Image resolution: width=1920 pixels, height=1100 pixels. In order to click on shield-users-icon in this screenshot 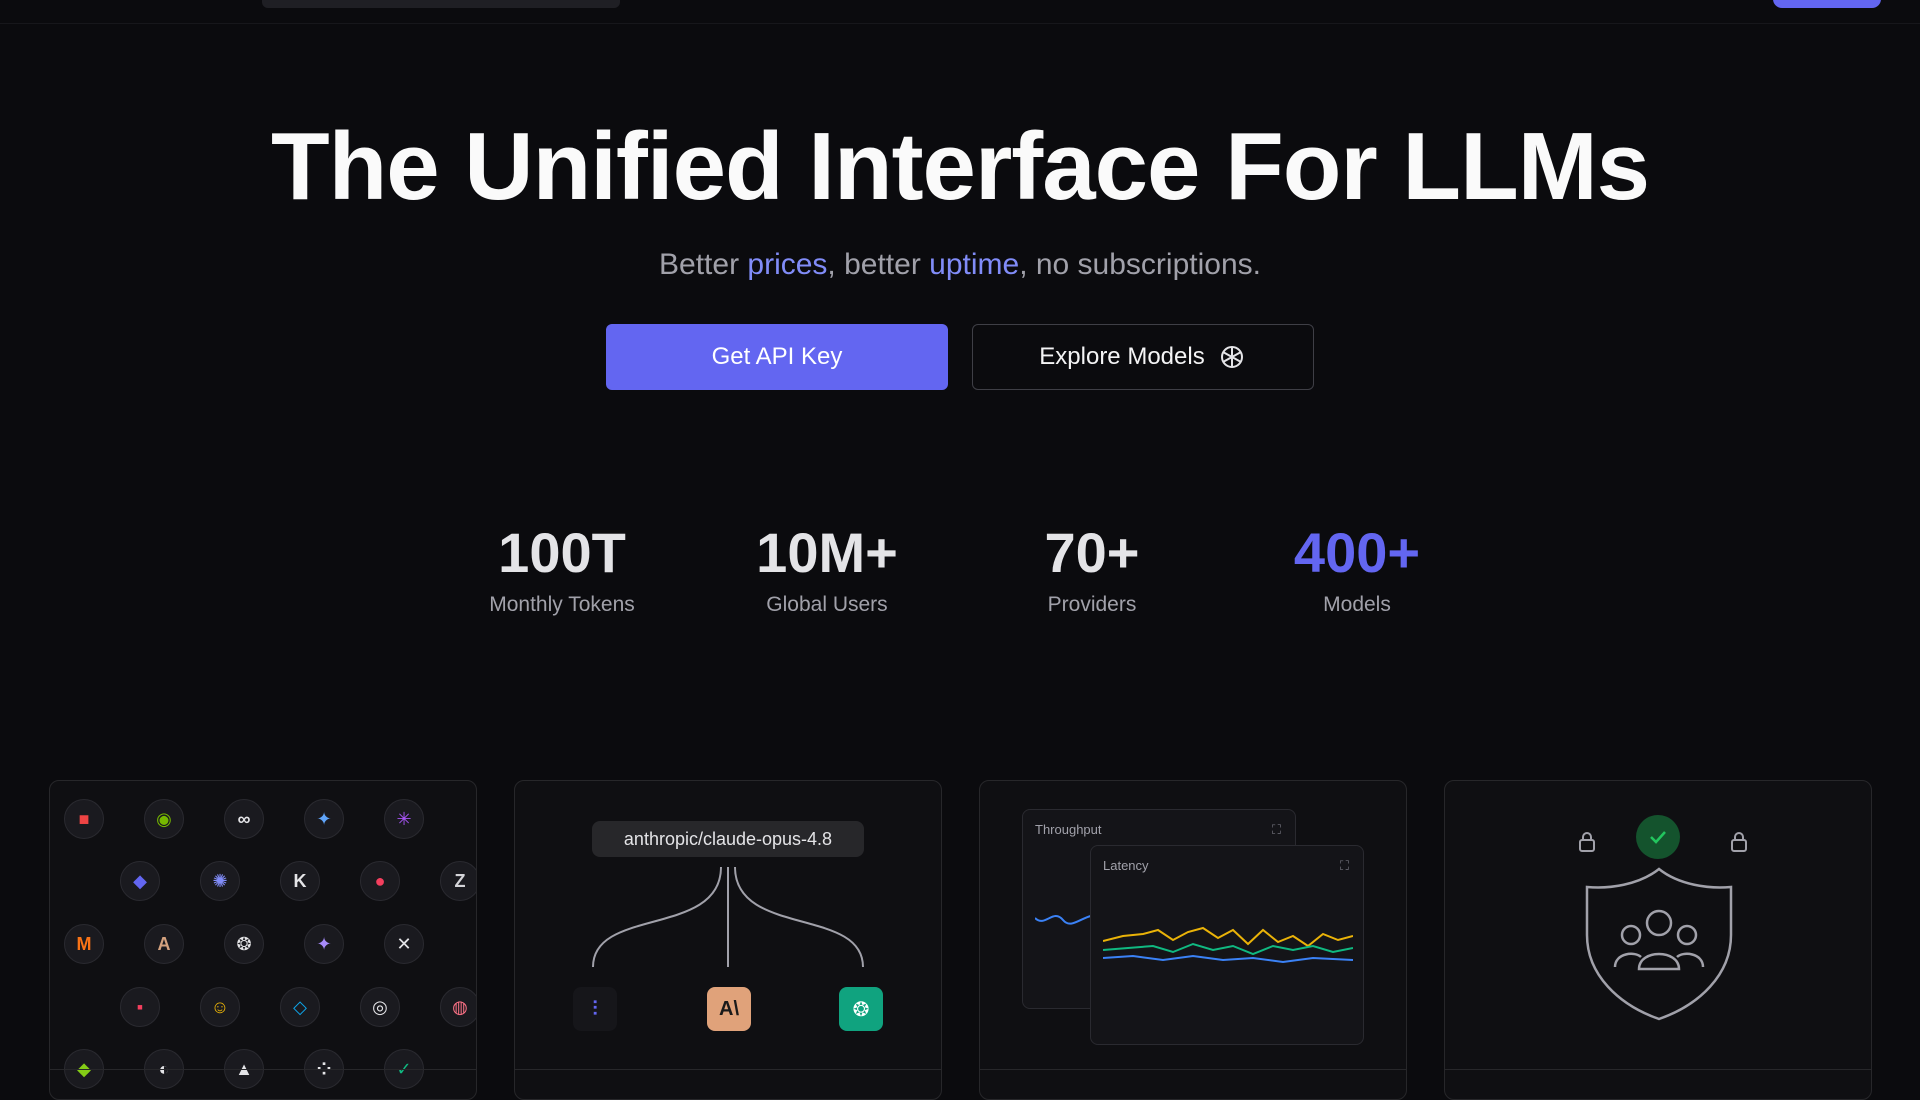, I will do `click(1659, 944)`.